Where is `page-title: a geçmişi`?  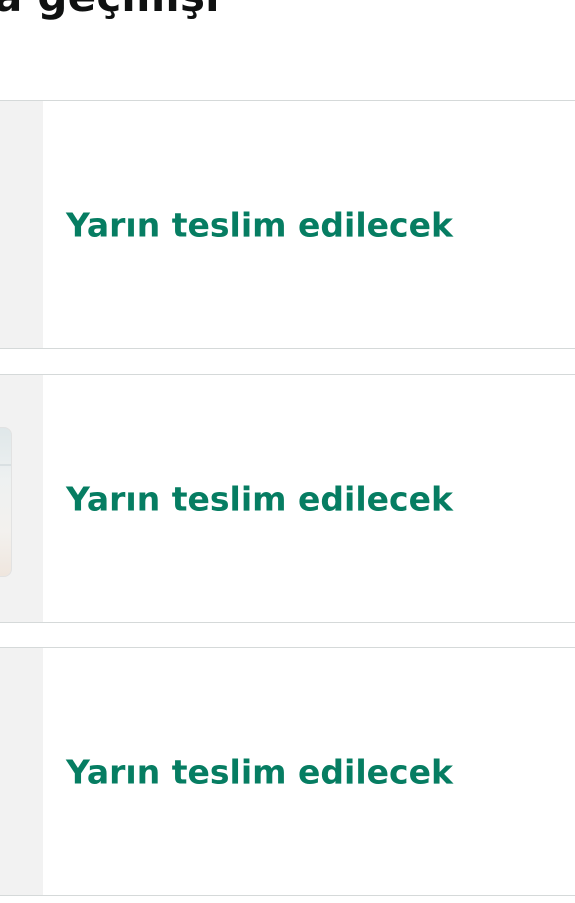 page-title: a geçmişi is located at coordinates (110, 10).